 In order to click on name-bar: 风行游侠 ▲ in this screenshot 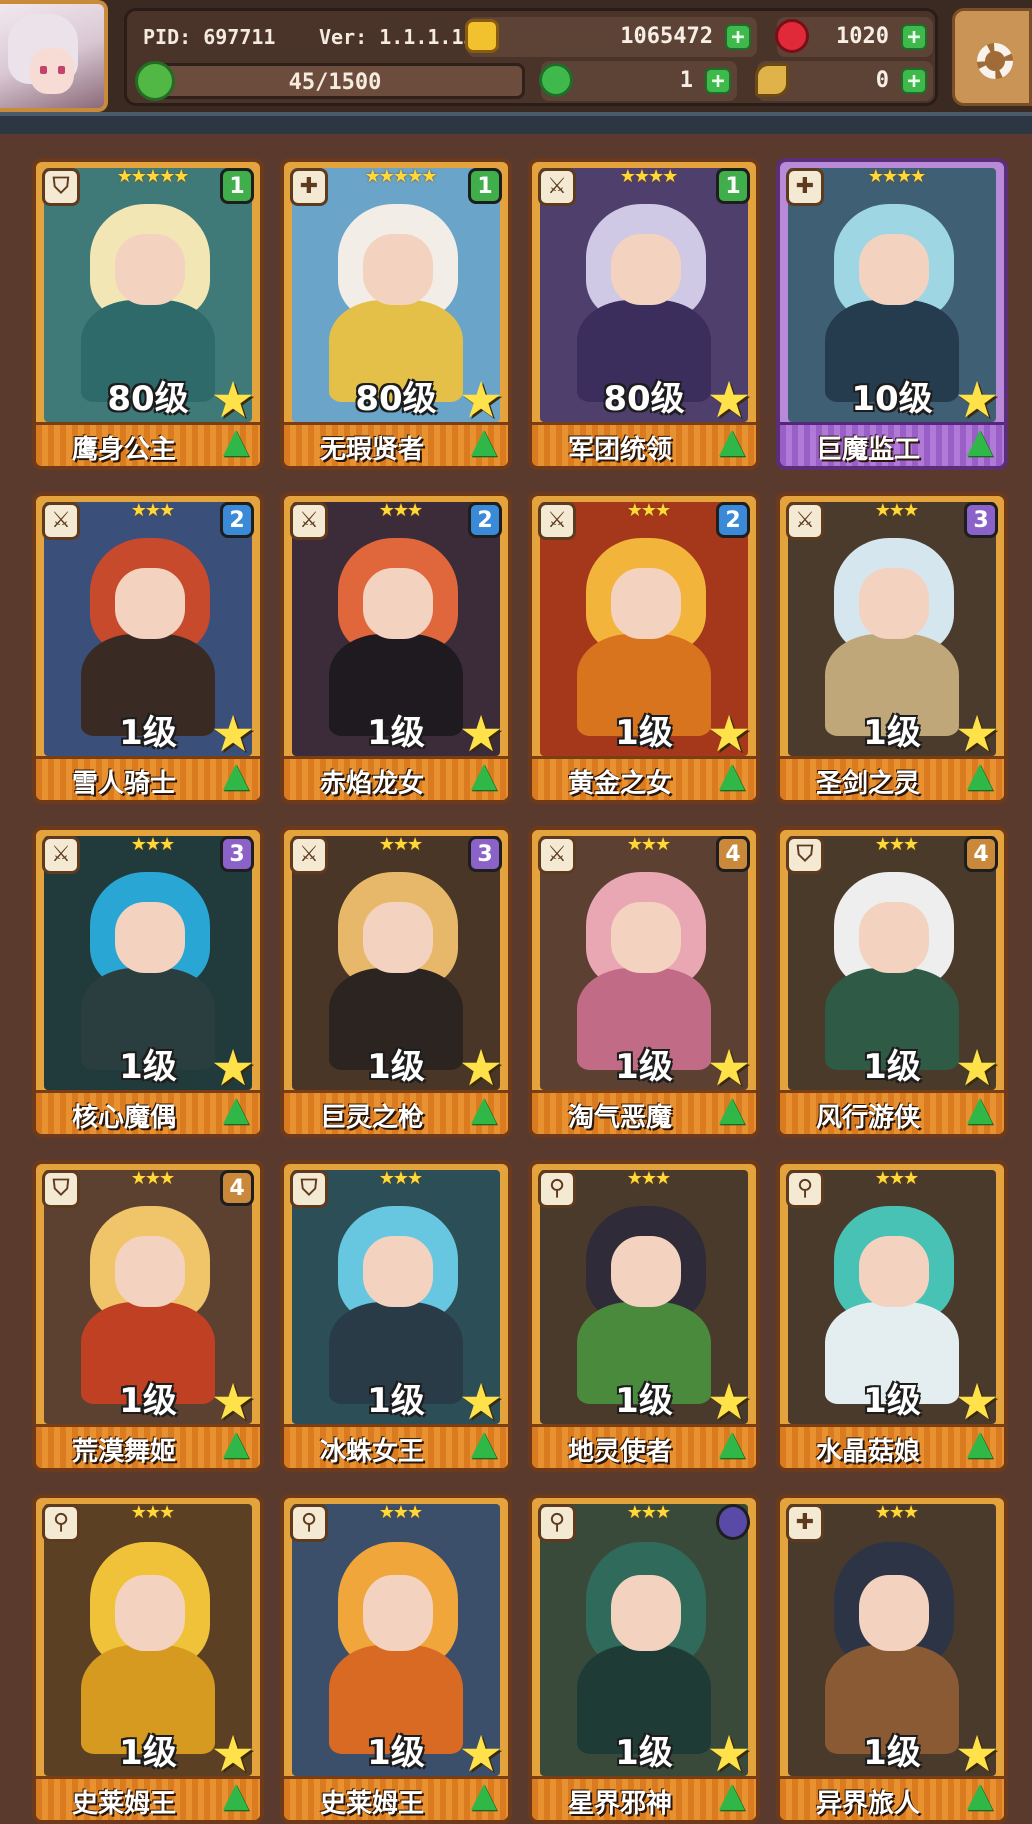, I will do `click(892, 1112)`.